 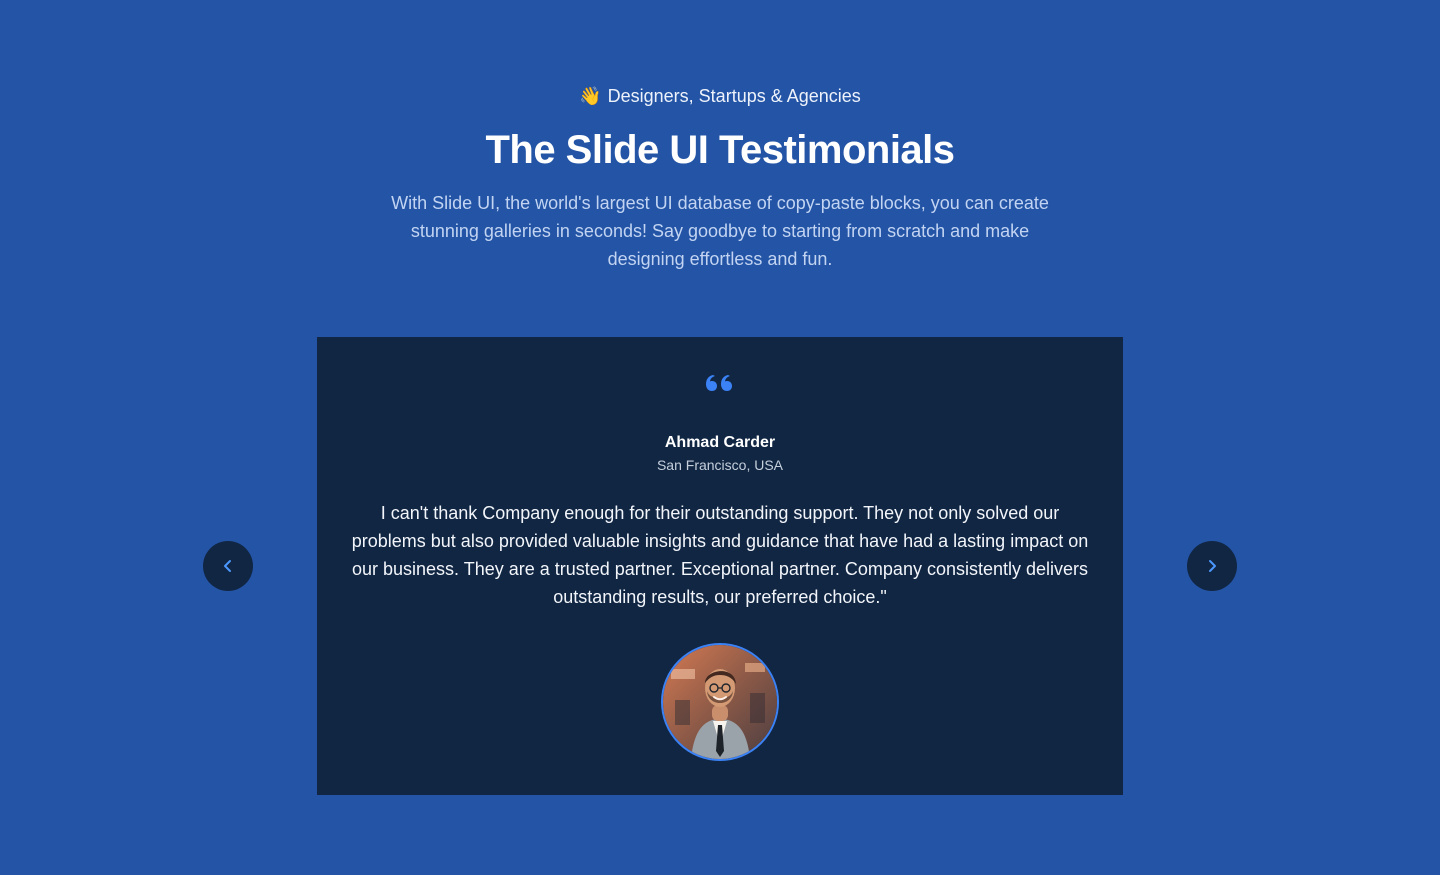 I want to click on quote-icon, so click(x=719, y=383).